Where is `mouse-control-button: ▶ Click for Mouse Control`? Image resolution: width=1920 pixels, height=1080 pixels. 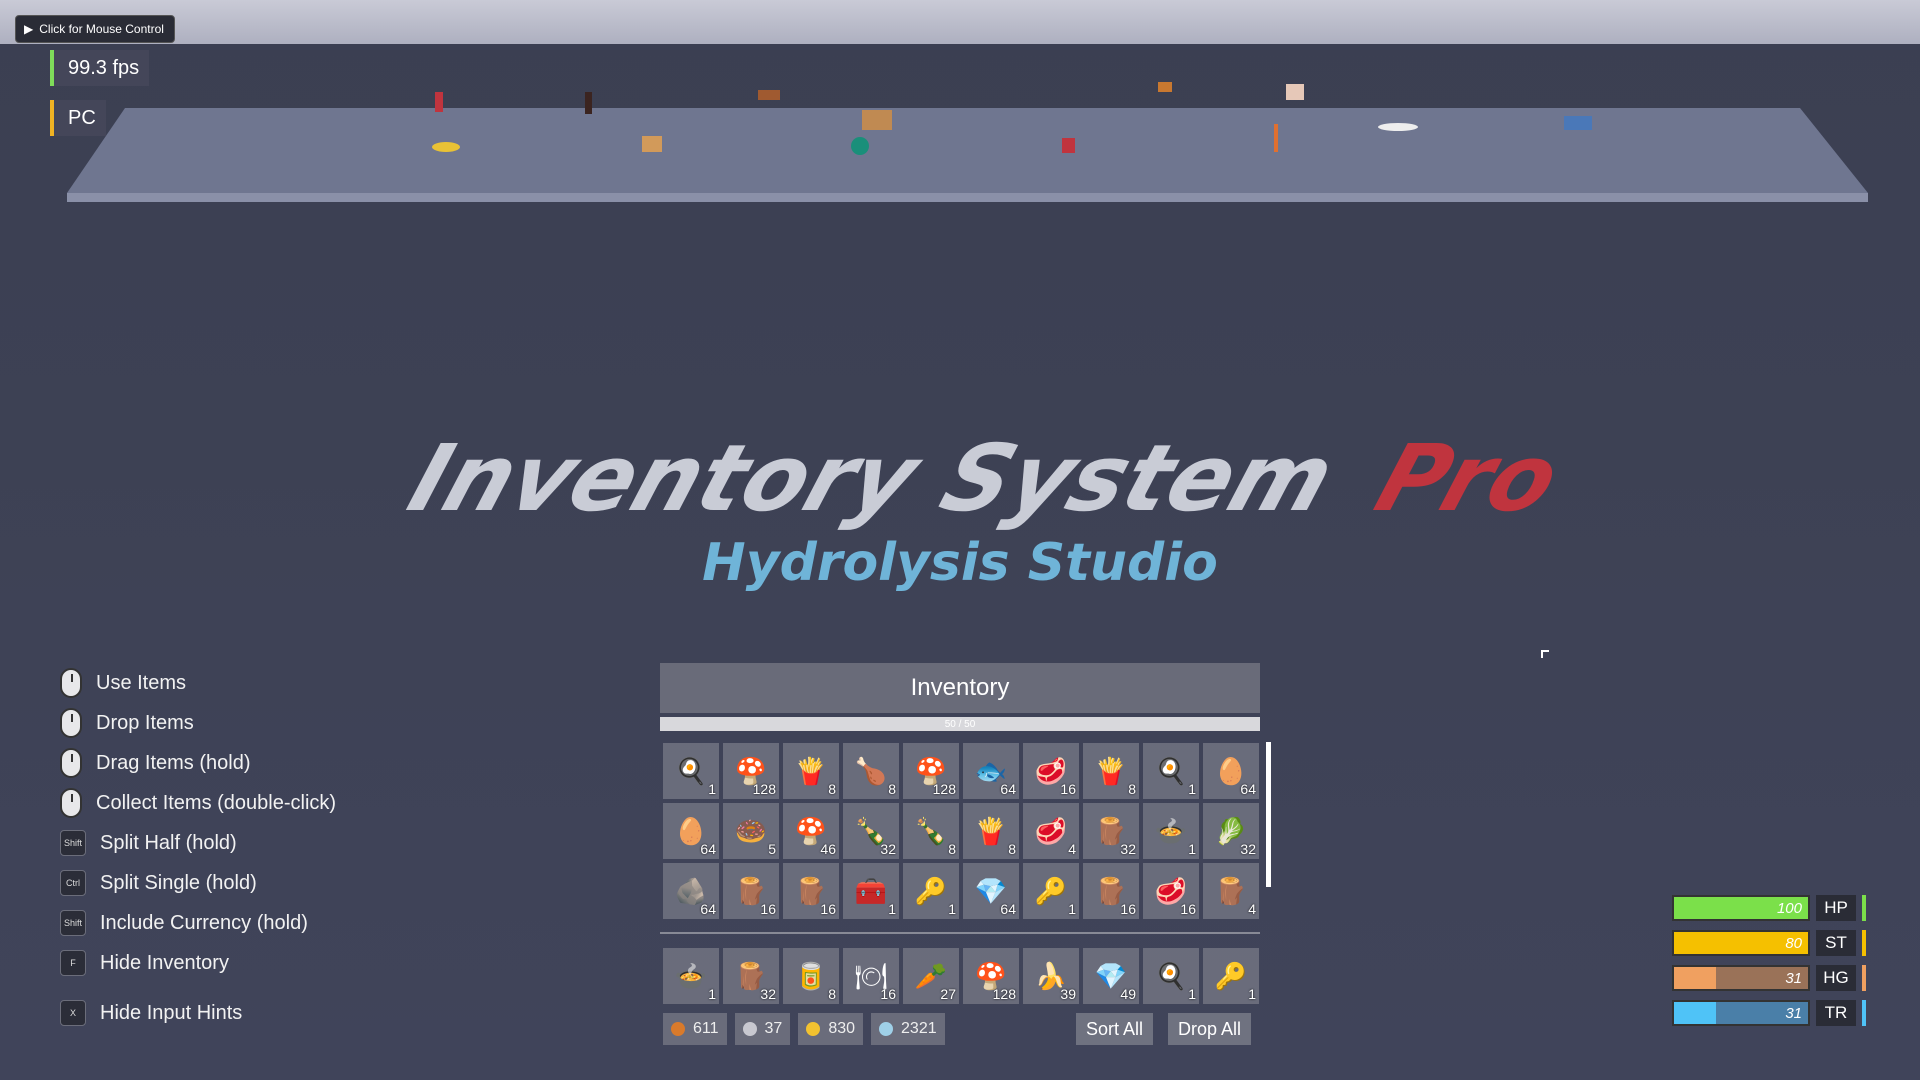
mouse-control-button: ▶ Click for Mouse Control is located at coordinates (95, 29).